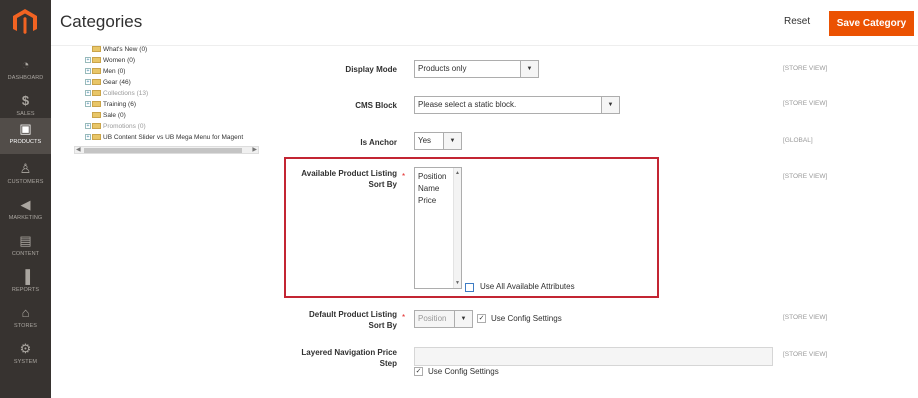 This screenshot has width=918, height=398. I want to click on price-step-input, so click(593, 356).